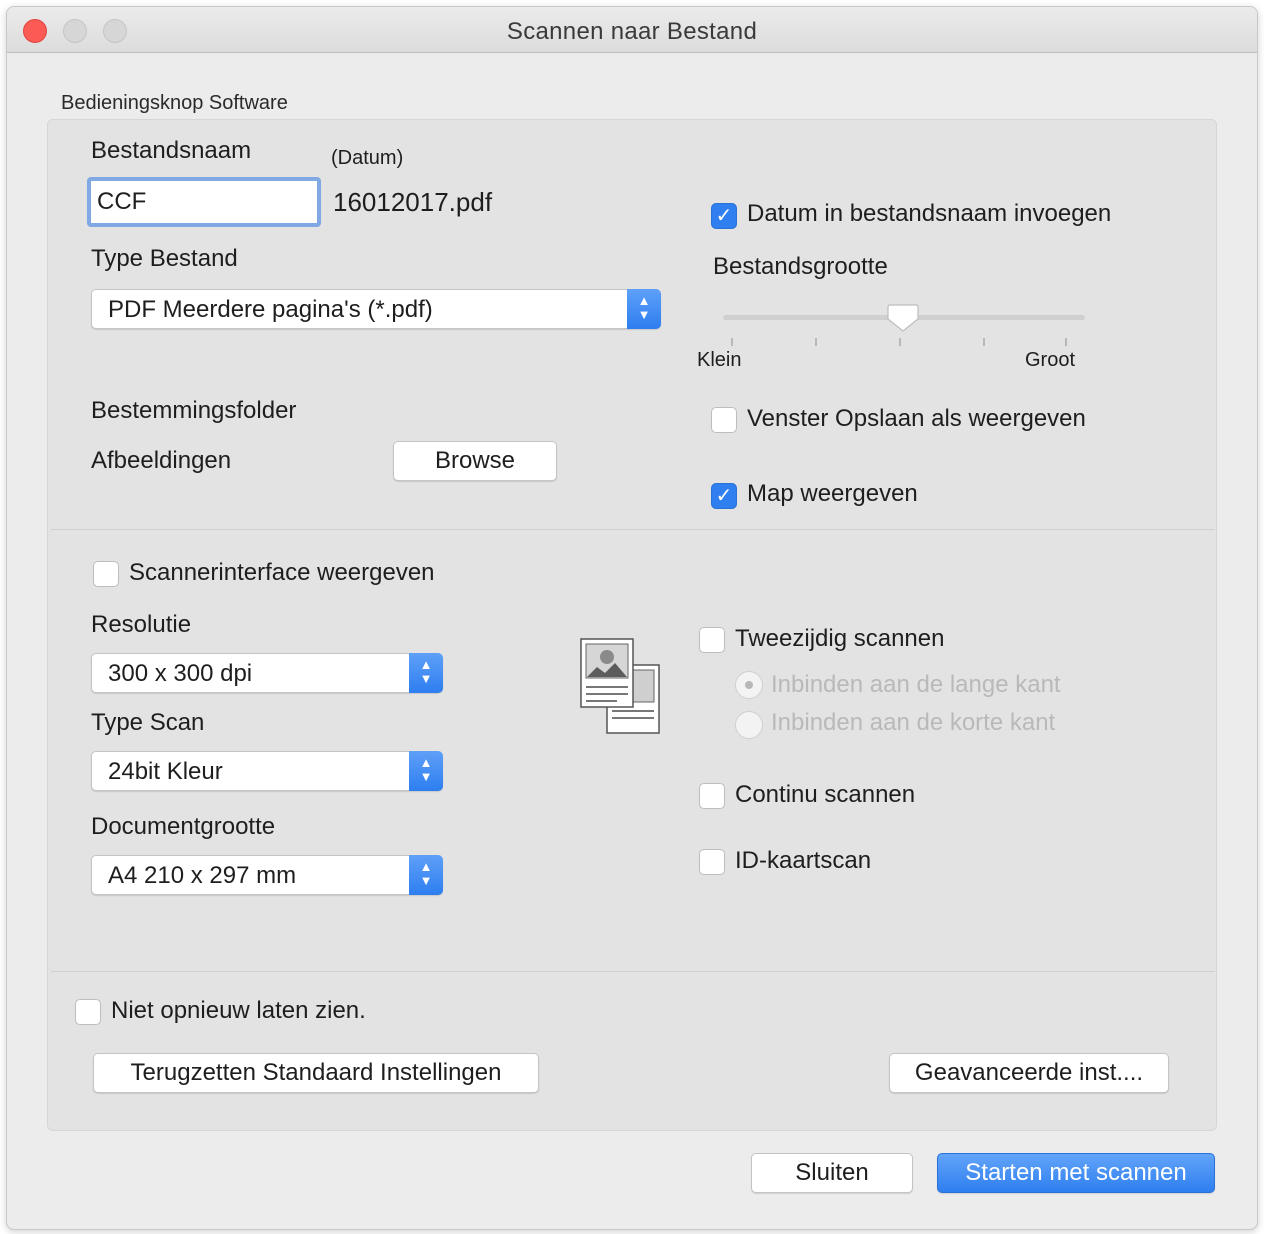 This screenshot has height=1234, width=1264. I want to click on file-type-value: PDF Meerdere pagina's (*.pdf), so click(270, 309).